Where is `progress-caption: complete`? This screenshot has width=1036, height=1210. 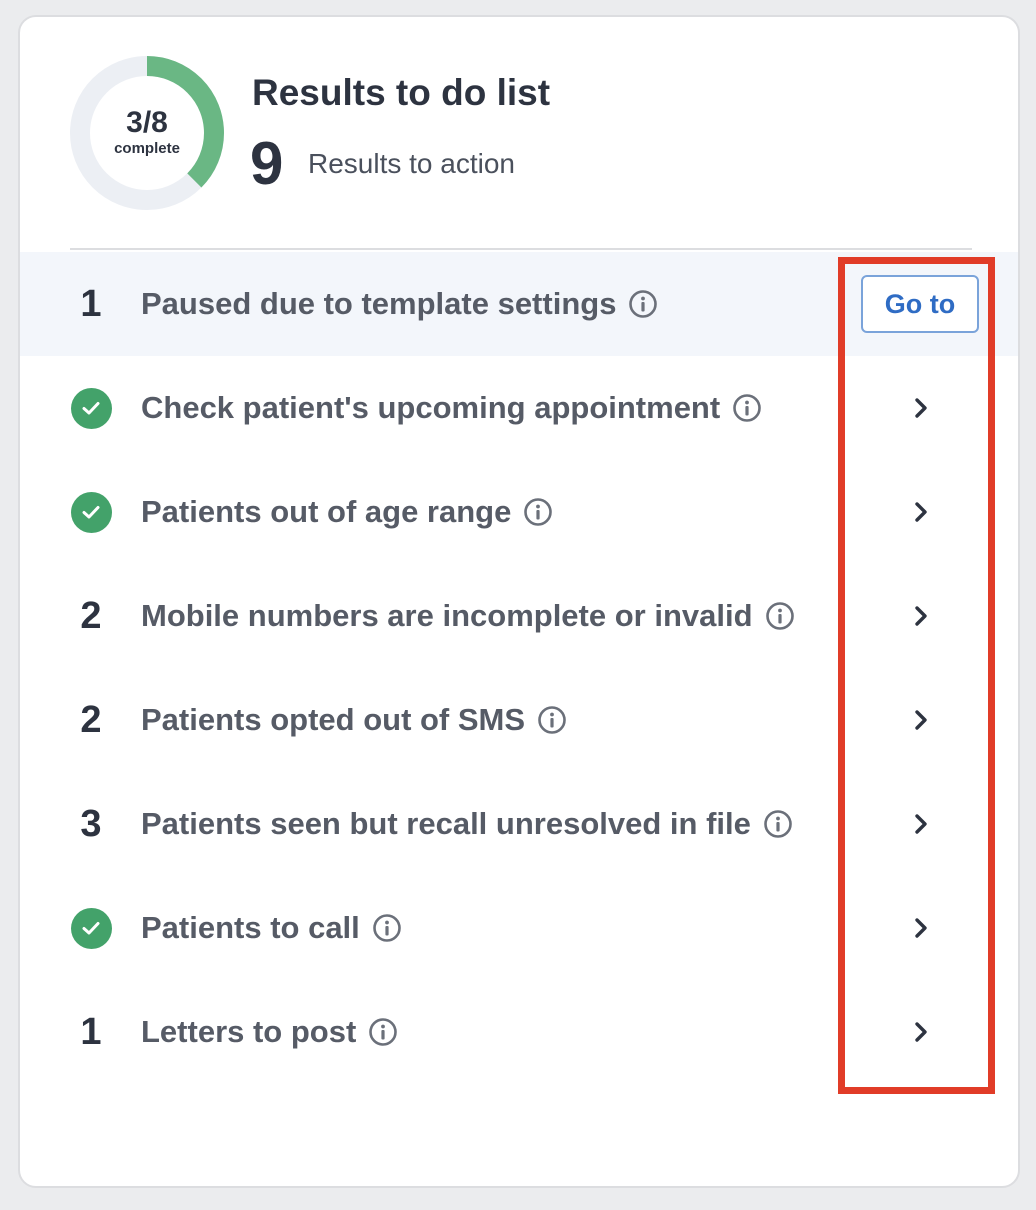
progress-caption: complete is located at coordinates (147, 148).